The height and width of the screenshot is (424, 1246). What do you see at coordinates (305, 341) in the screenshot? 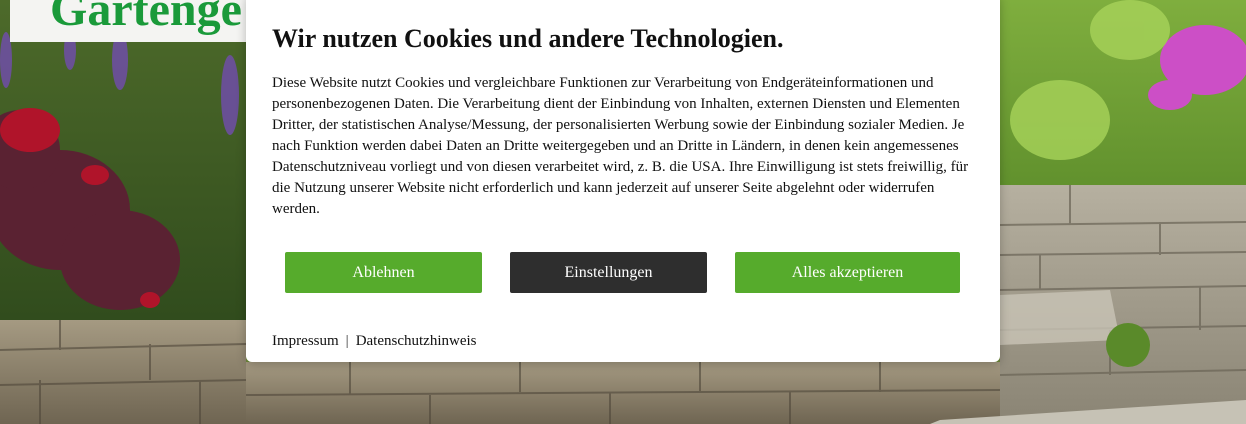
I see `imprint-link: Impressum` at bounding box center [305, 341].